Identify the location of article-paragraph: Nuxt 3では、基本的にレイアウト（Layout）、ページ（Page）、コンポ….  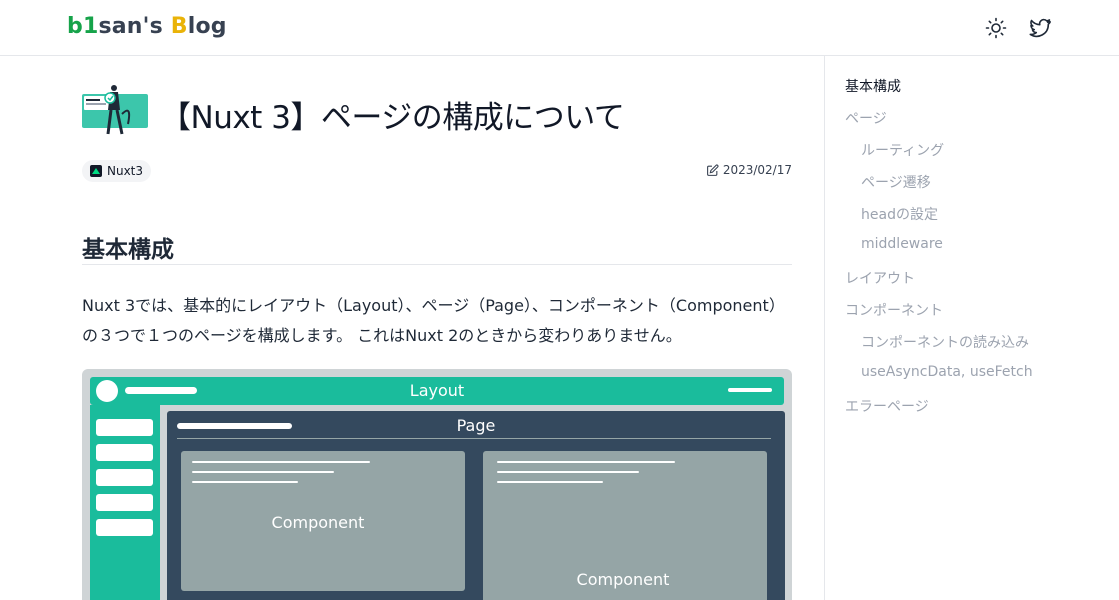
(433, 320).